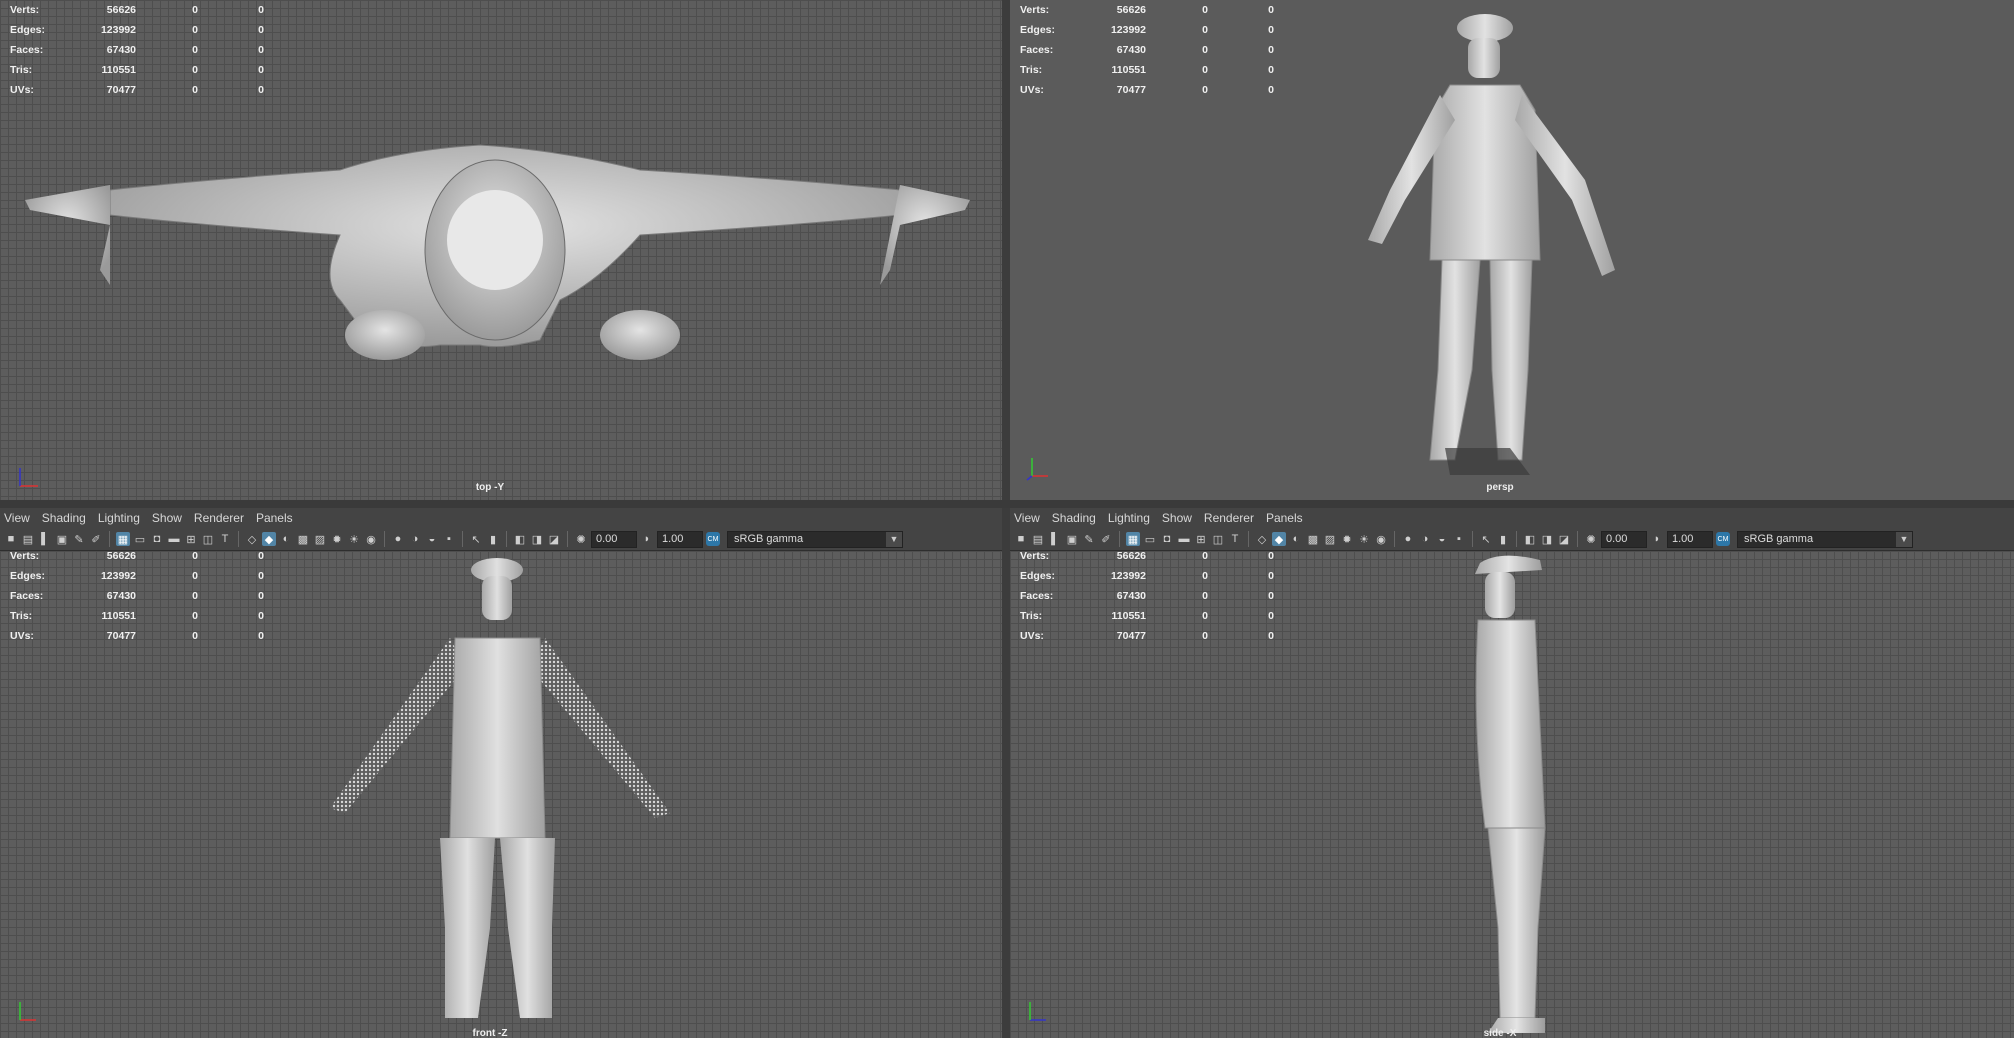 The image size is (2014, 1038). What do you see at coordinates (490, 487) in the screenshot?
I see `camera-label: top -Y` at bounding box center [490, 487].